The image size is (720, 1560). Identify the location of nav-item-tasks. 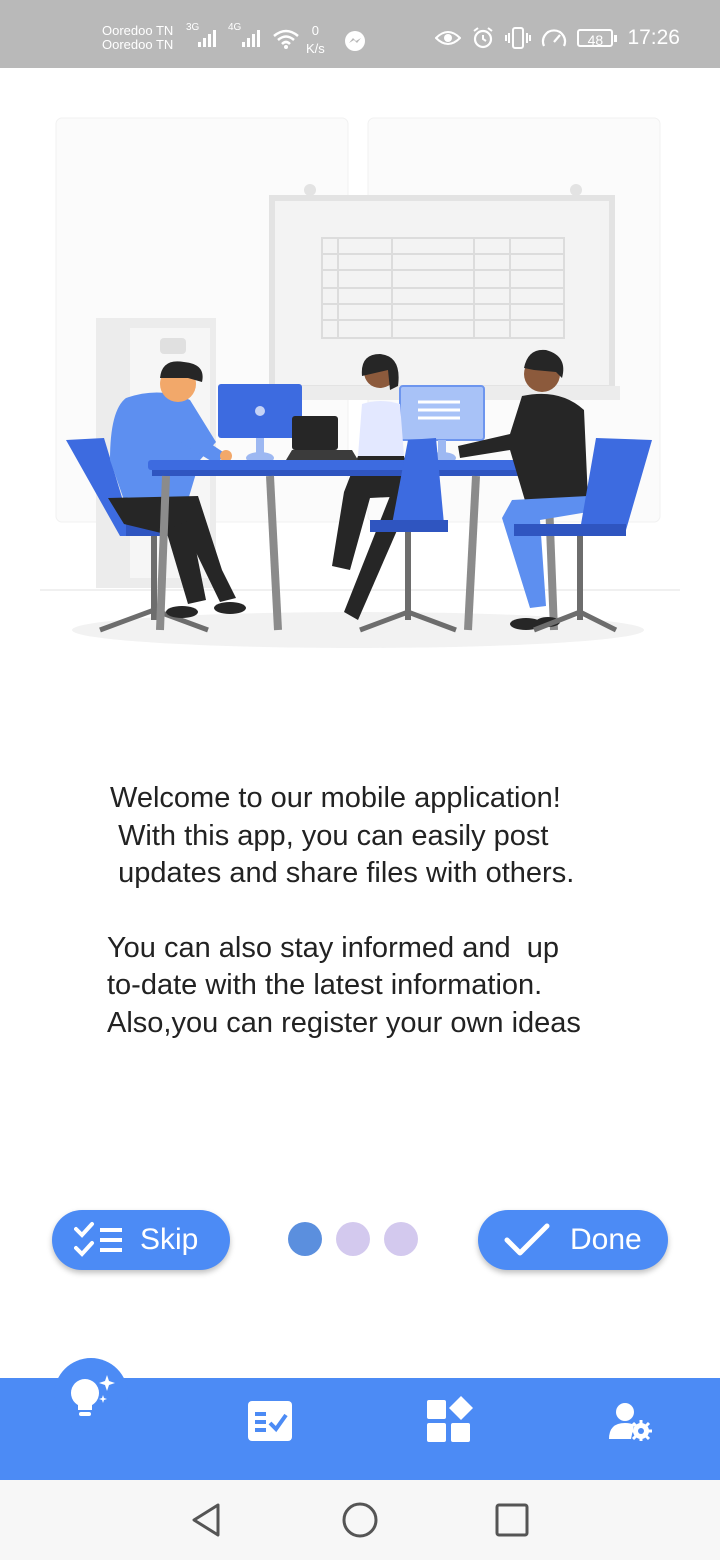
(270, 1421).